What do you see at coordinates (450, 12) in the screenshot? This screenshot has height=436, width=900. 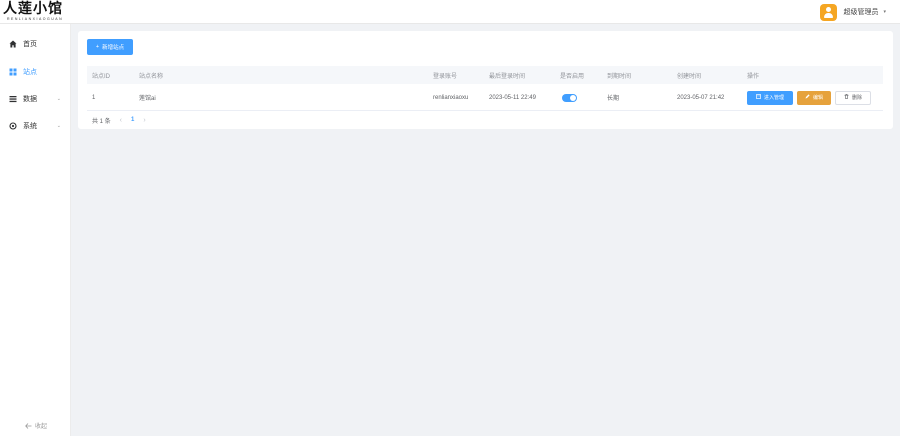 I see `top-header: 人莲小馆 RENLIANXIAOGUAN 超级管理员 ▾` at bounding box center [450, 12].